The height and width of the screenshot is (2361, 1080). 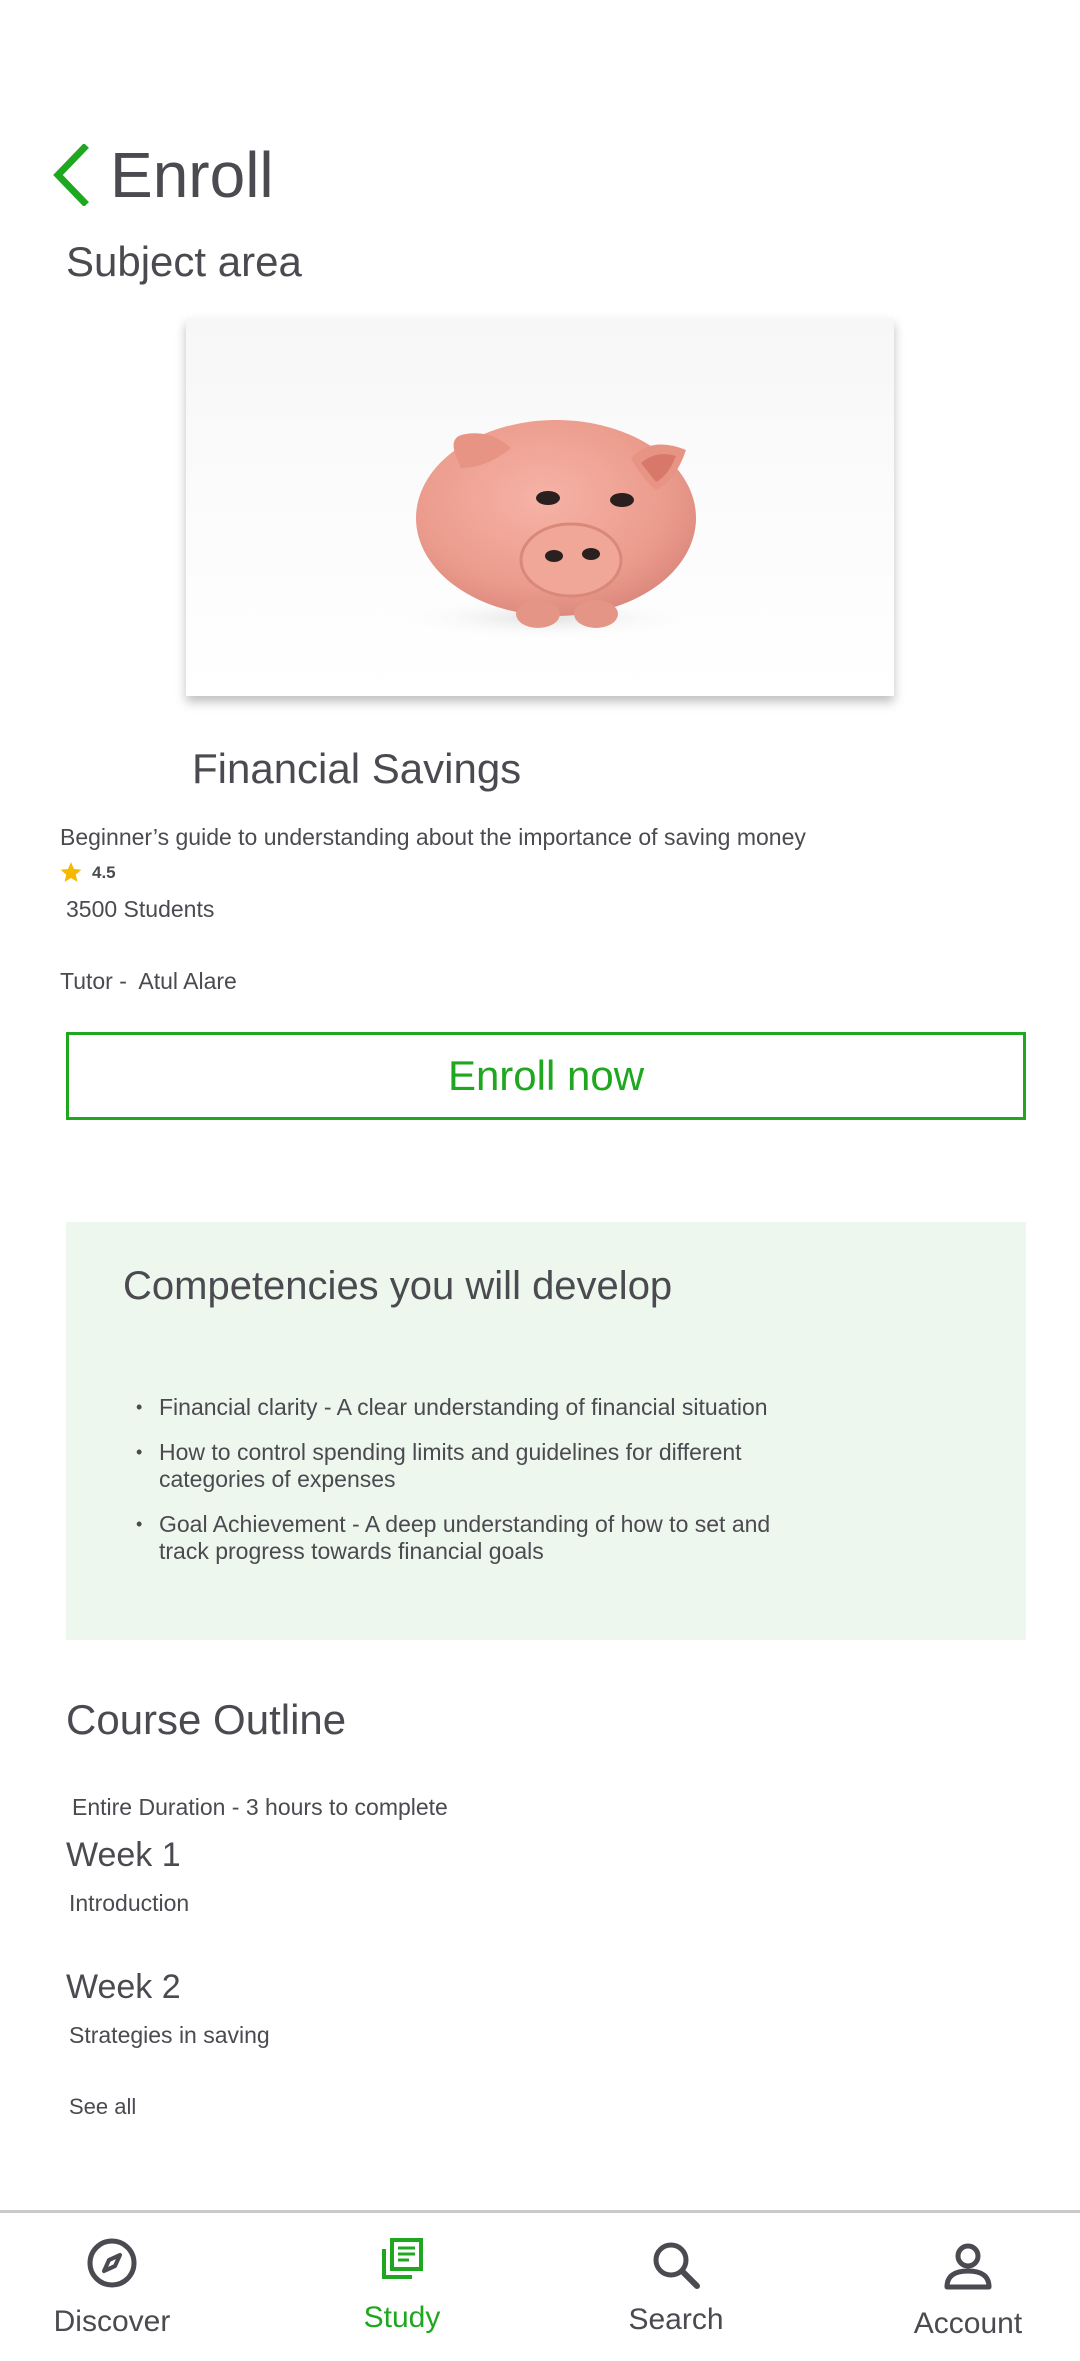 What do you see at coordinates (402, 2287) in the screenshot?
I see `nav-item-study: Study` at bounding box center [402, 2287].